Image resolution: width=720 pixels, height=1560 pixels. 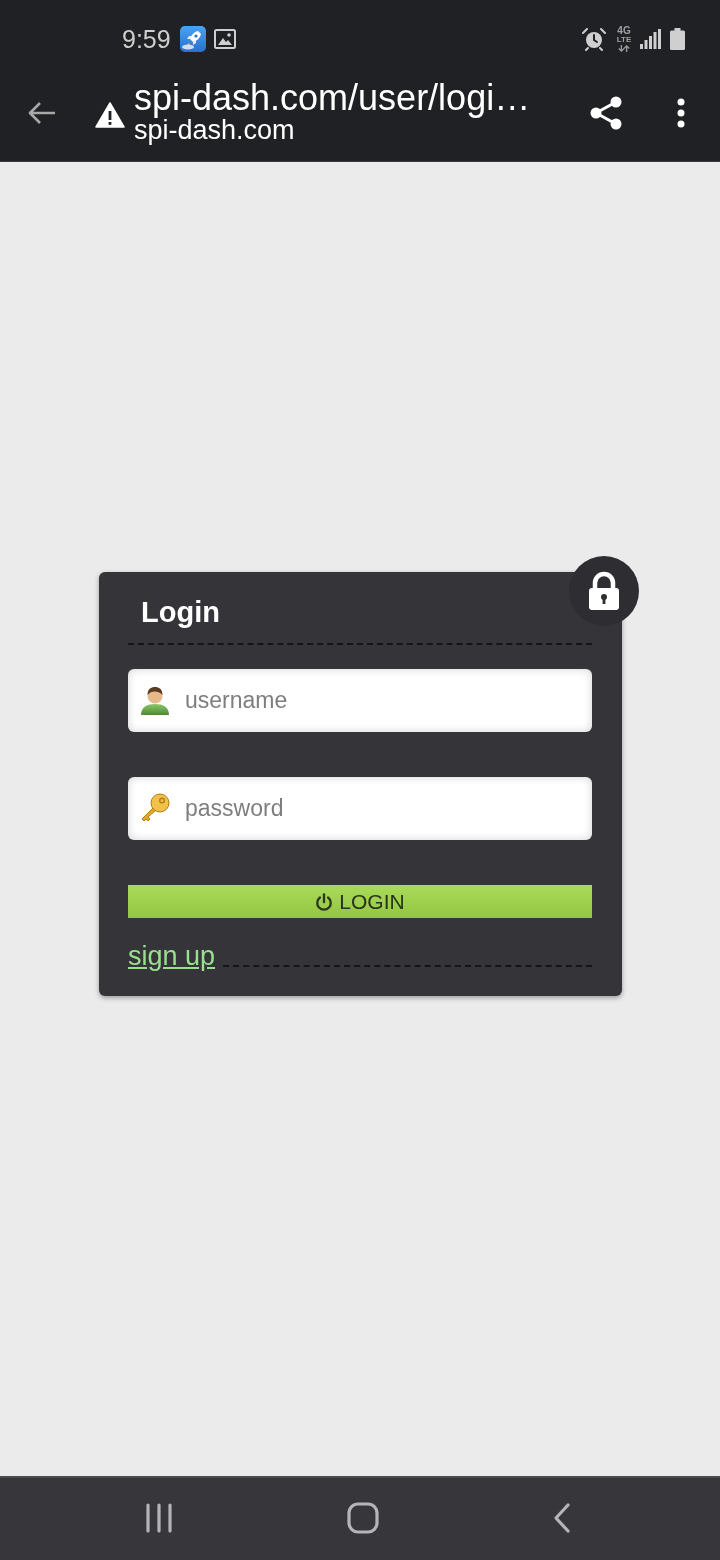 What do you see at coordinates (360, 808) in the screenshot?
I see `password-field: password` at bounding box center [360, 808].